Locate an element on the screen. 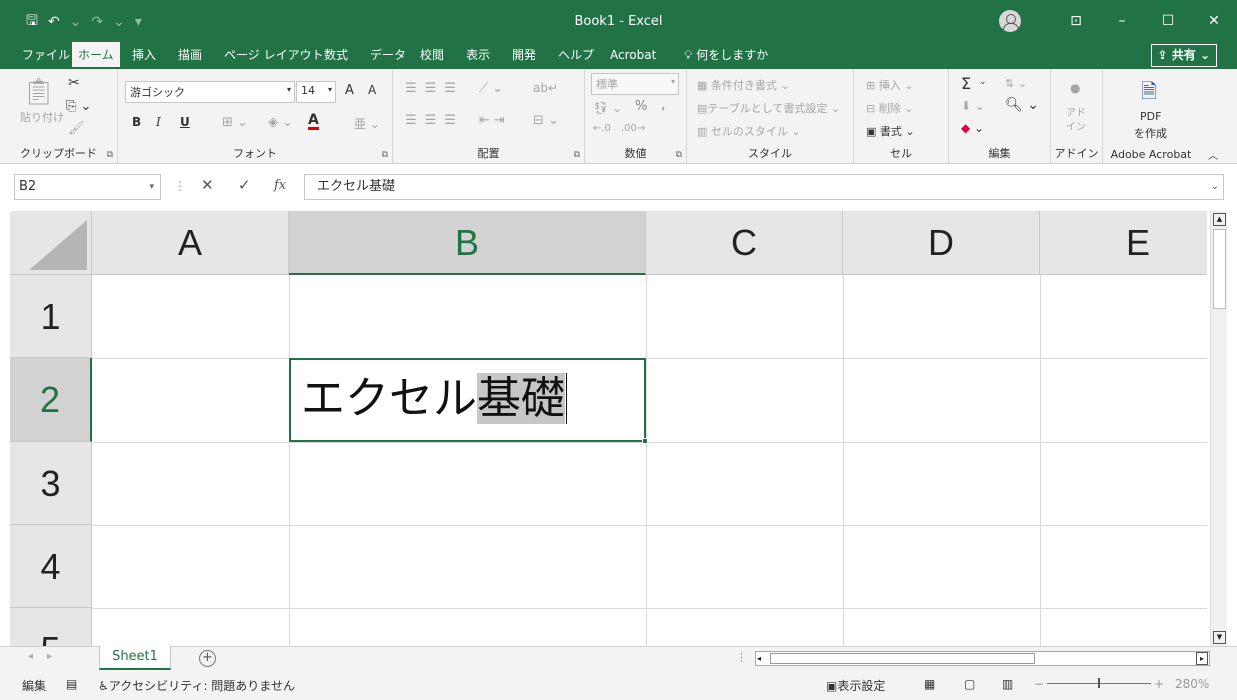  fill-icon: ⬇ ⌄ is located at coordinates (973, 106).